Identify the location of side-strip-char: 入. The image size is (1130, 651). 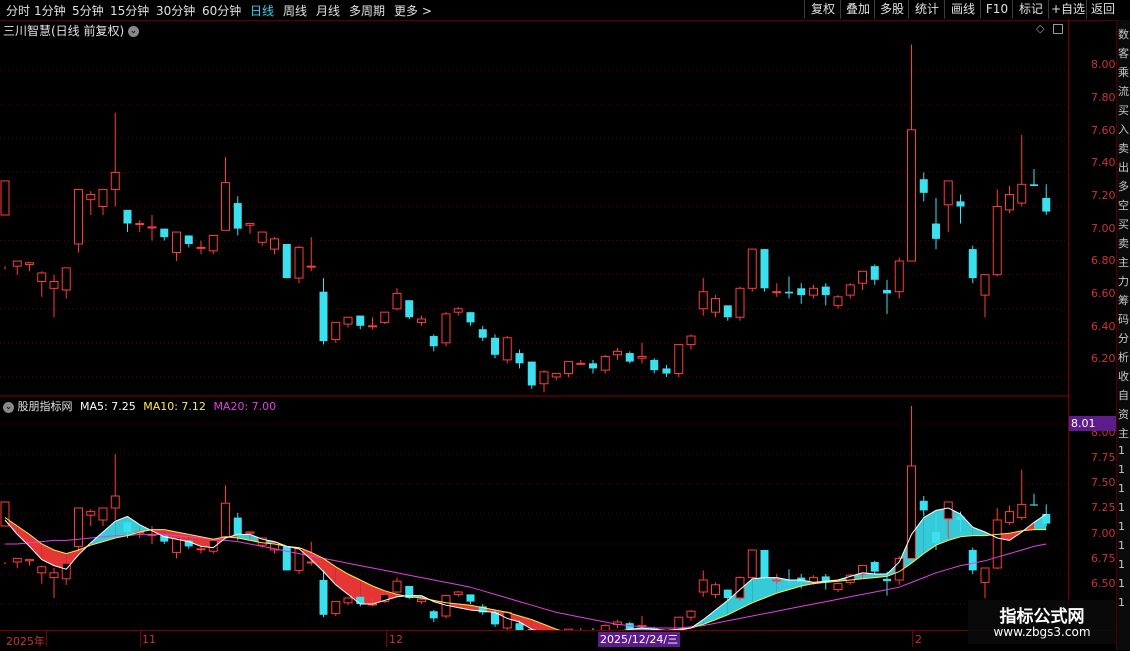
(1123, 129).